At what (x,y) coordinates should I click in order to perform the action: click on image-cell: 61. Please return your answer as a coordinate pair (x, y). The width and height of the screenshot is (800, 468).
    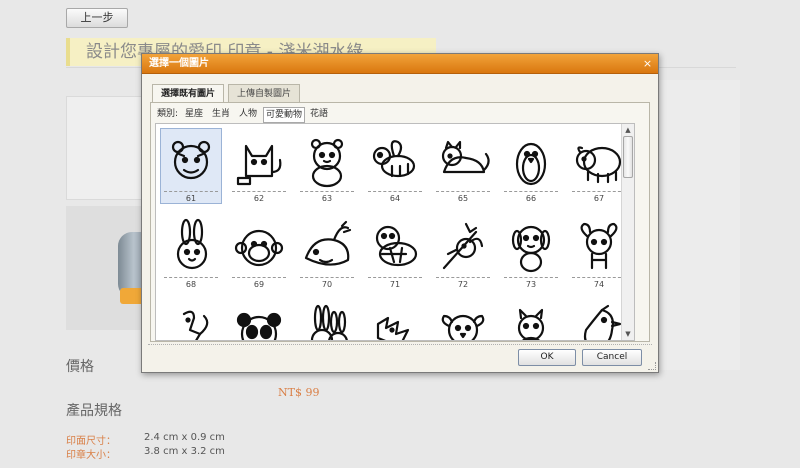
    Looking at the image, I should click on (191, 168).